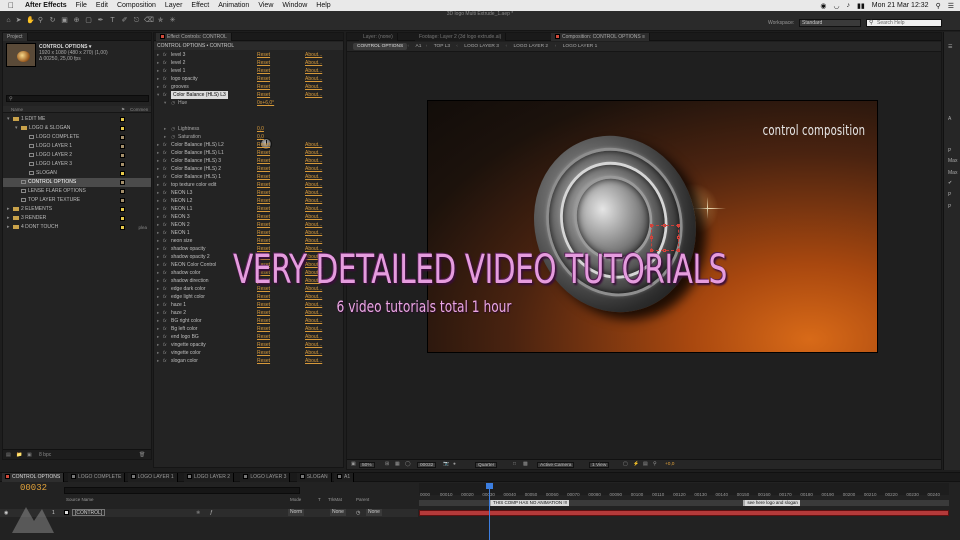 This screenshot has width=960, height=540. I want to click on current-time-field: 00032, so click(427, 465).